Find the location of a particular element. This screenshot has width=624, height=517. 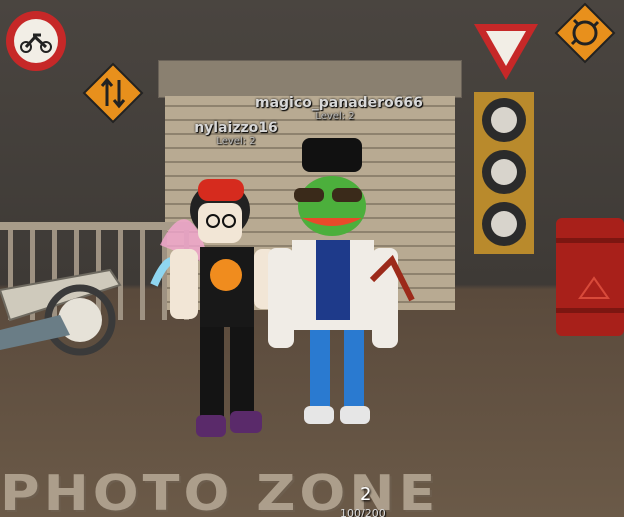

avatar-nylaizzo is located at coordinates (215, 305).